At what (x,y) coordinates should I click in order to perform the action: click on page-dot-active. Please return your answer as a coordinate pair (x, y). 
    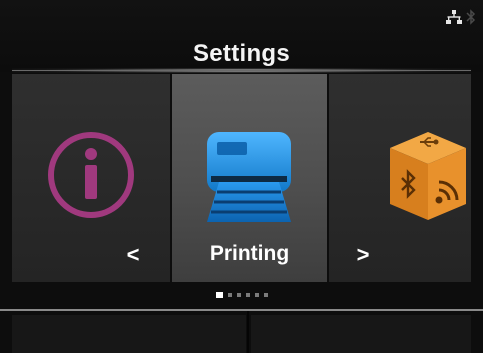
    Looking at the image, I should click on (219, 295).